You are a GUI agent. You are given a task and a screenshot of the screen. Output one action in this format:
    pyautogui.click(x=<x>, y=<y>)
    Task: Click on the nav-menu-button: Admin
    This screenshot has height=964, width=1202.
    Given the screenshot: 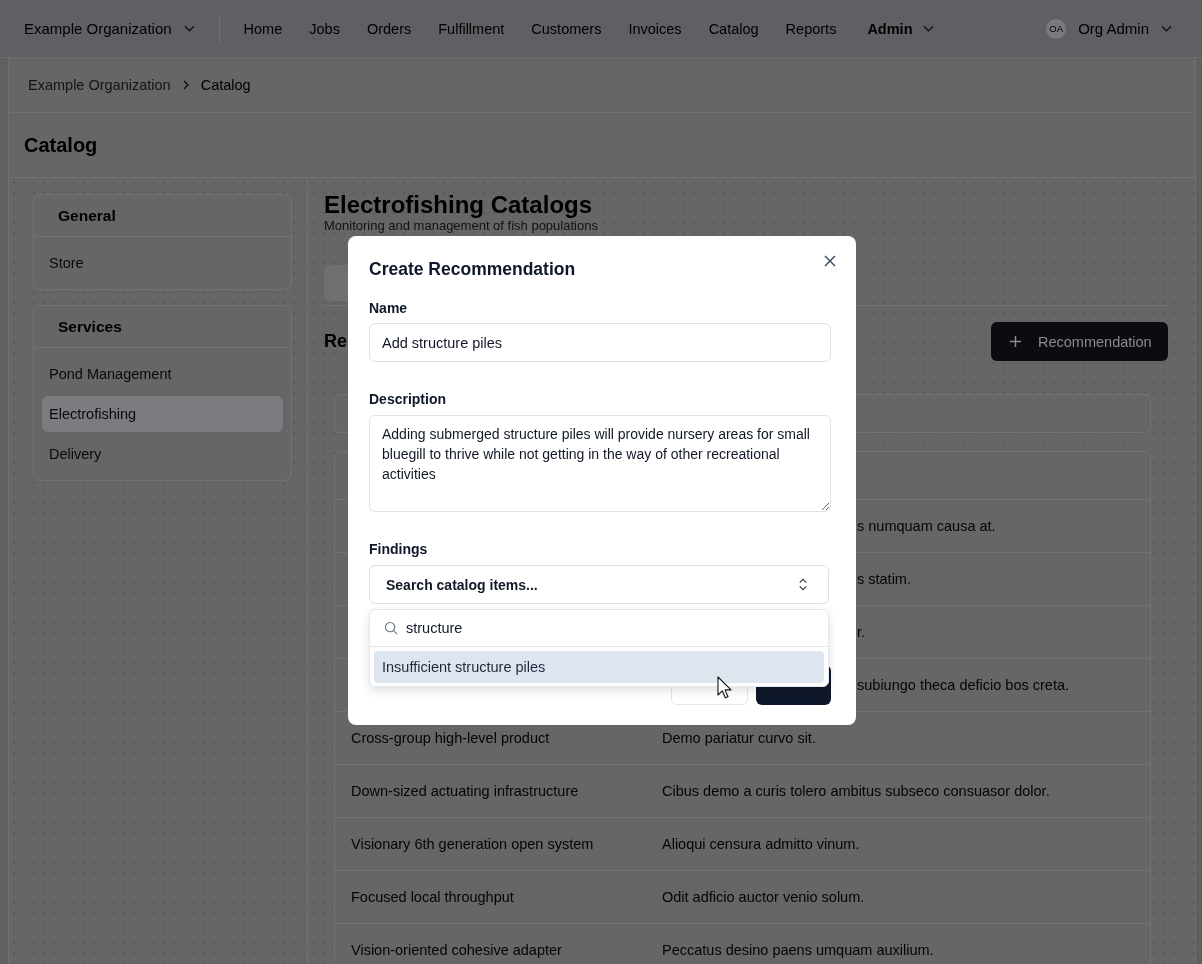 What is the action you would take?
    pyautogui.click(x=898, y=28)
    